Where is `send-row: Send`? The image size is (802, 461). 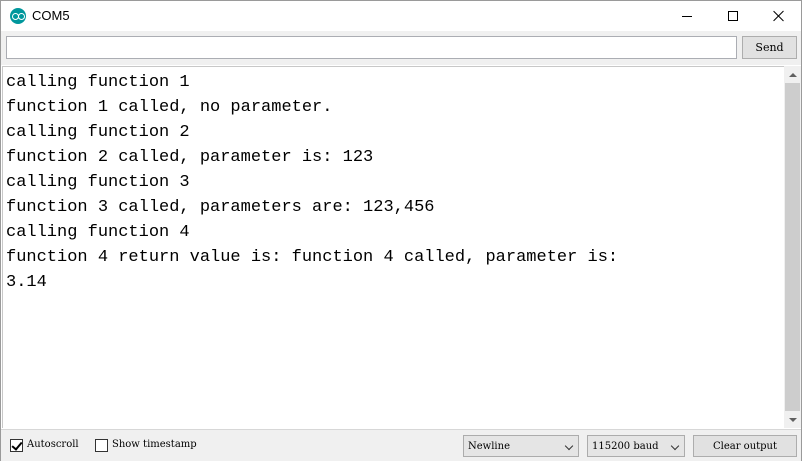
send-row: Send is located at coordinates (401, 48).